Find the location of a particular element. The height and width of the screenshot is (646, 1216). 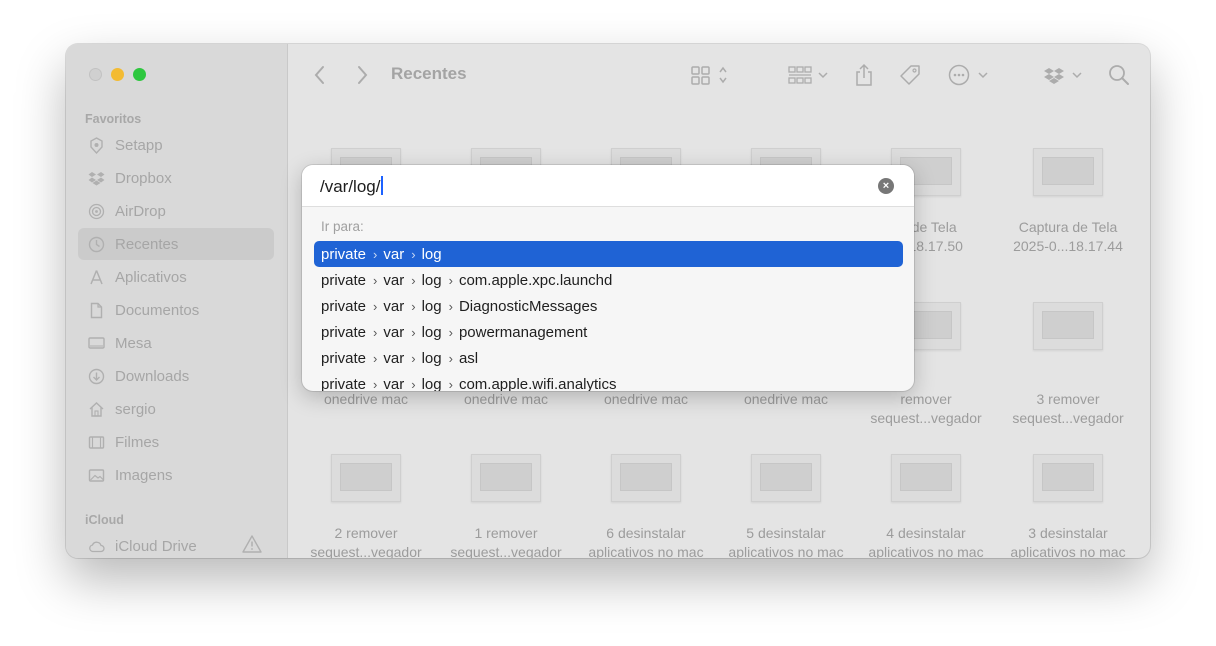

dropbox-toolbar-button is located at coordinates (1065, 75).